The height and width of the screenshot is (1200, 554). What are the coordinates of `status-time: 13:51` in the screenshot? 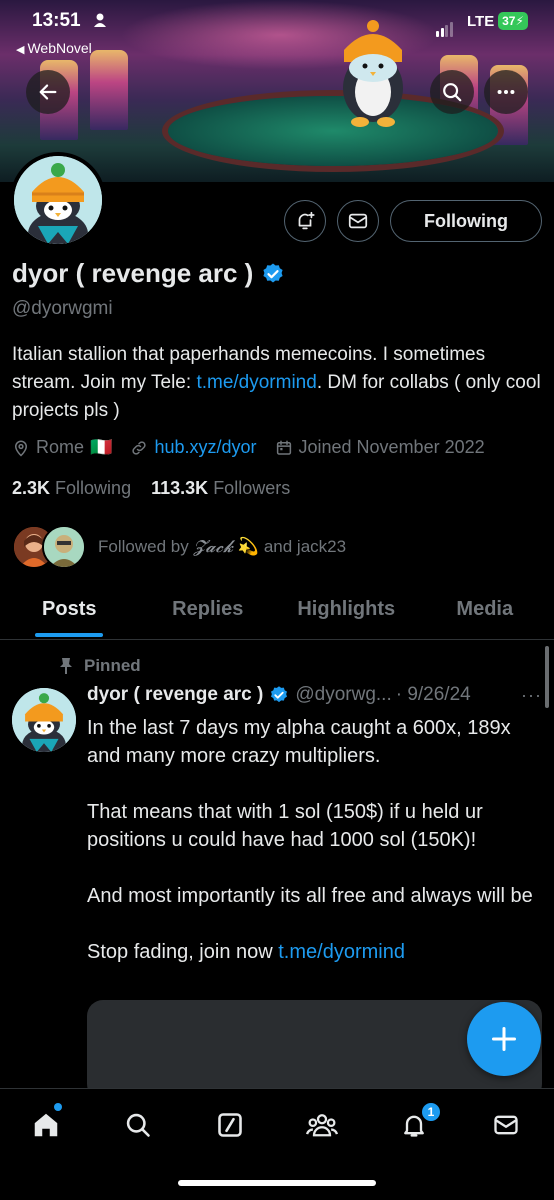 It's located at (56, 20).